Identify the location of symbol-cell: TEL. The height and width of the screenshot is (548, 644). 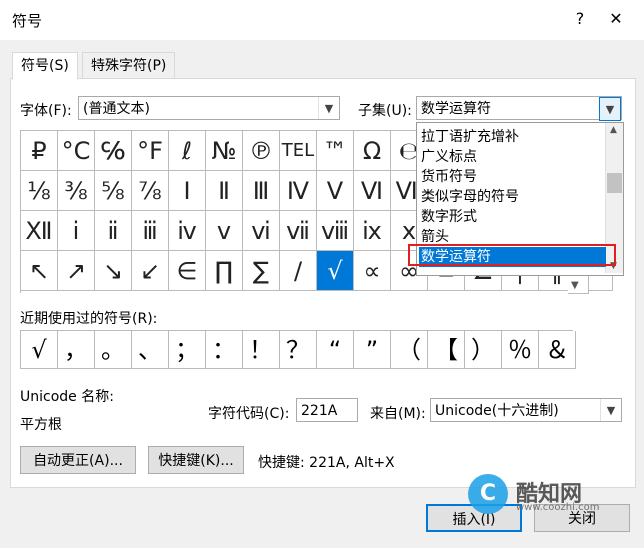
(298, 151).